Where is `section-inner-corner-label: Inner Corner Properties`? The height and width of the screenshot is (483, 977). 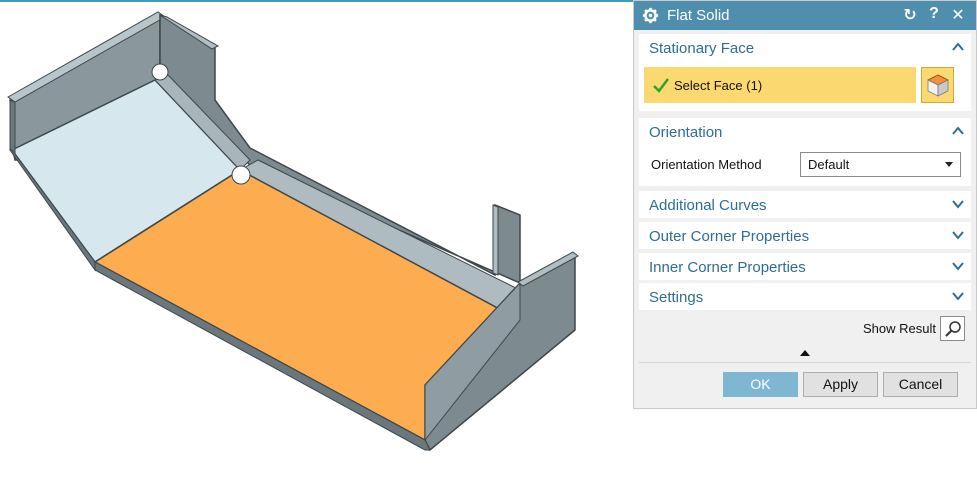
section-inner-corner-label: Inner Corner Properties is located at coordinates (727, 267).